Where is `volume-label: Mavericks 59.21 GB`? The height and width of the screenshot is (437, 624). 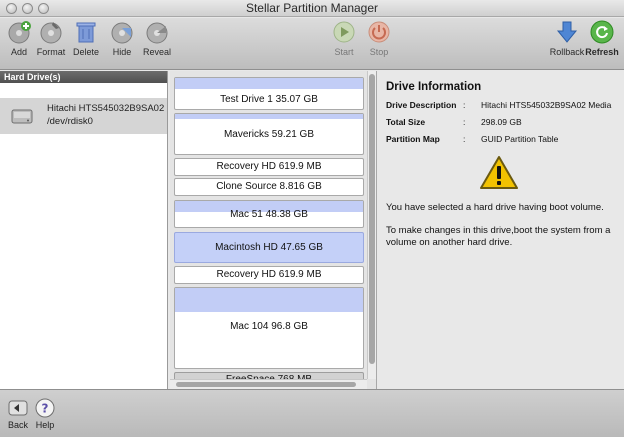 volume-label: Mavericks 59.21 GB is located at coordinates (269, 134).